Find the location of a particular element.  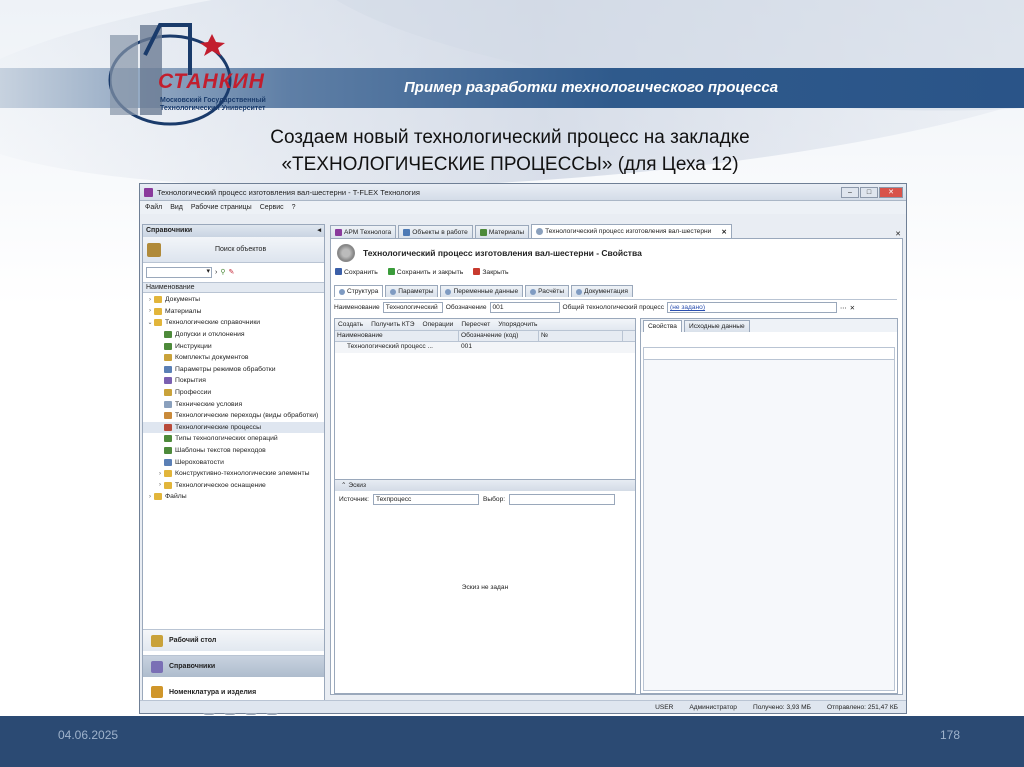

create-button: Создать is located at coordinates (350, 324).